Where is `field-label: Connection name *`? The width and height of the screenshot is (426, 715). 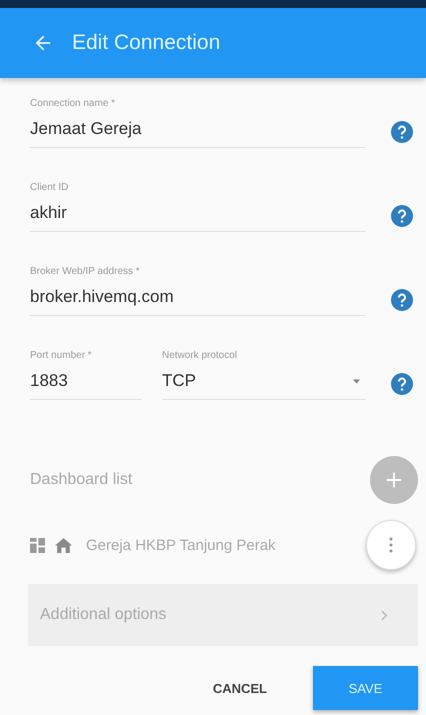
field-label: Connection name * is located at coordinates (73, 103).